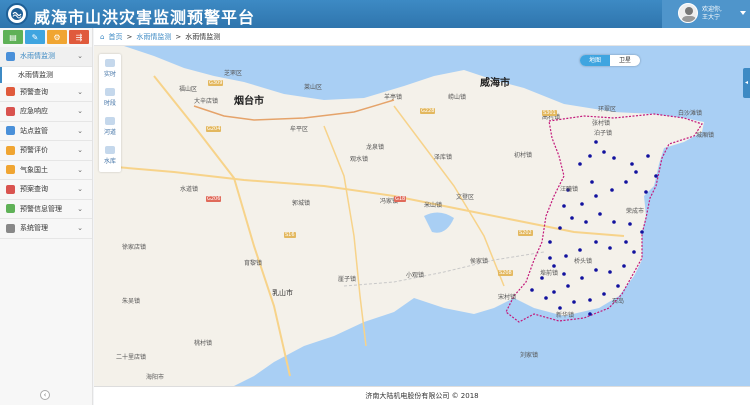 Image resolution: width=750 pixels, height=405 pixels. What do you see at coordinates (17, 14) in the screenshot?
I see `platform-logo` at bounding box center [17, 14].